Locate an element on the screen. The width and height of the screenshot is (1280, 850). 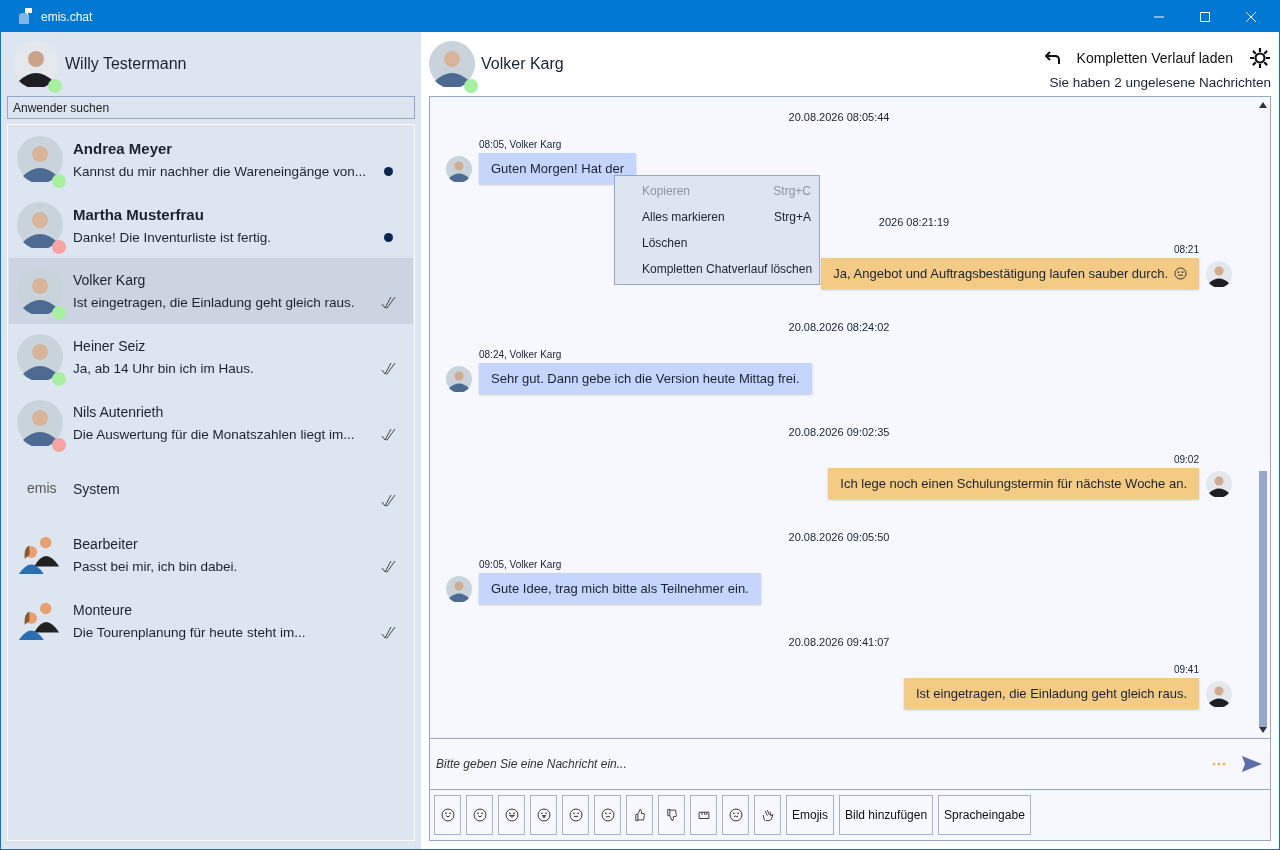
message-preview: Ist eingetragen, die Einladung geht gleich raus. is located at coordinates (214, 302).